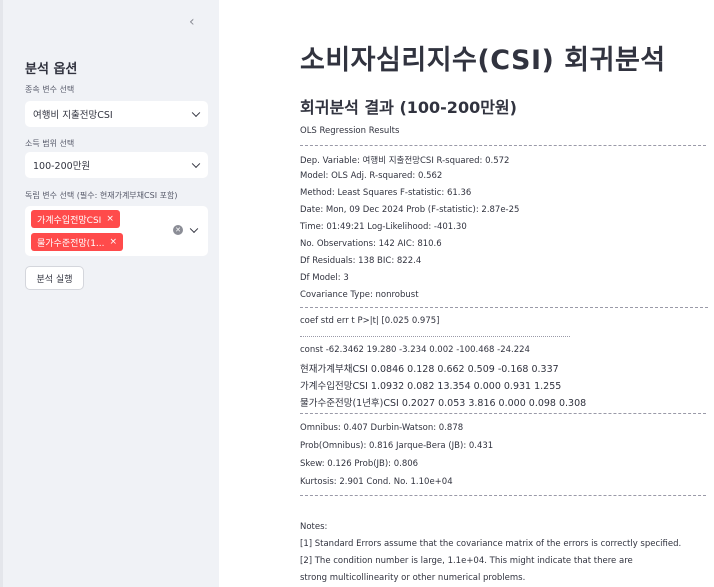 This screenshot has width=714, height=587. I want to click on summary-line: Method: Least Squares F-statistic: 61.36, so click(386, 193).